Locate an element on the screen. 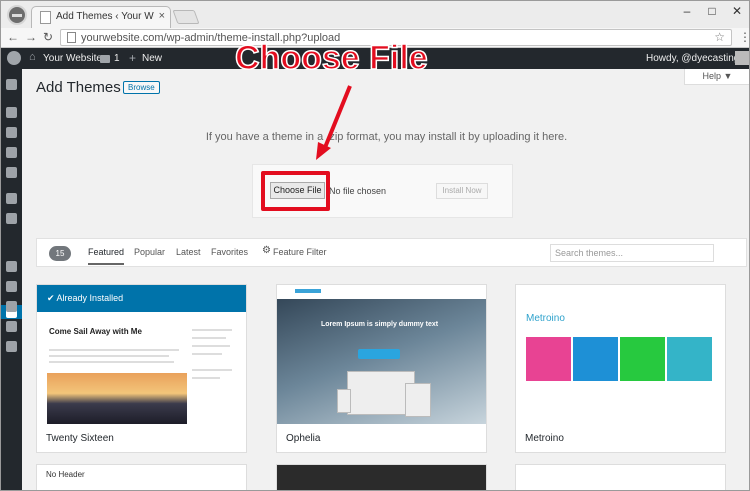 Image resolution: width=750 pixels, height=491 pixels. theme-screenshot: Metroino is located at coordinates (620, 354).